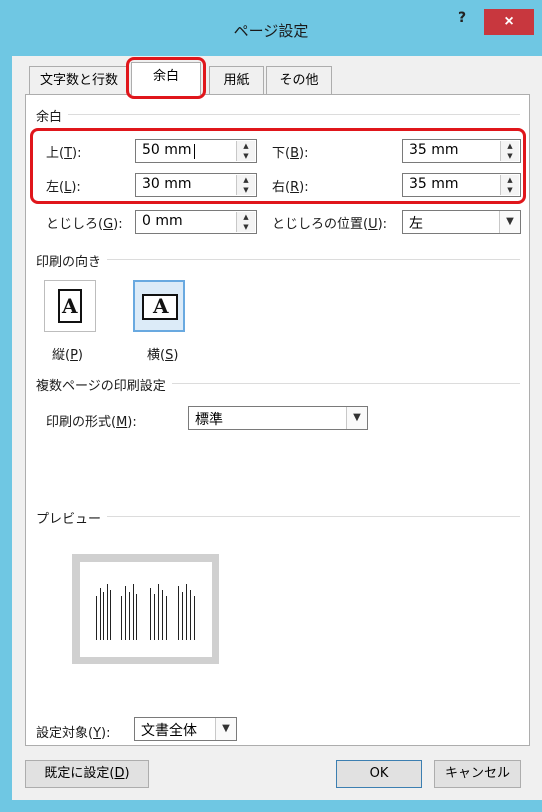 This screenshot has width=542, height=812. Describe the element at coordinates (72, 517) in the screenshot. I see `section-label-preview: プレビュー` at that location.